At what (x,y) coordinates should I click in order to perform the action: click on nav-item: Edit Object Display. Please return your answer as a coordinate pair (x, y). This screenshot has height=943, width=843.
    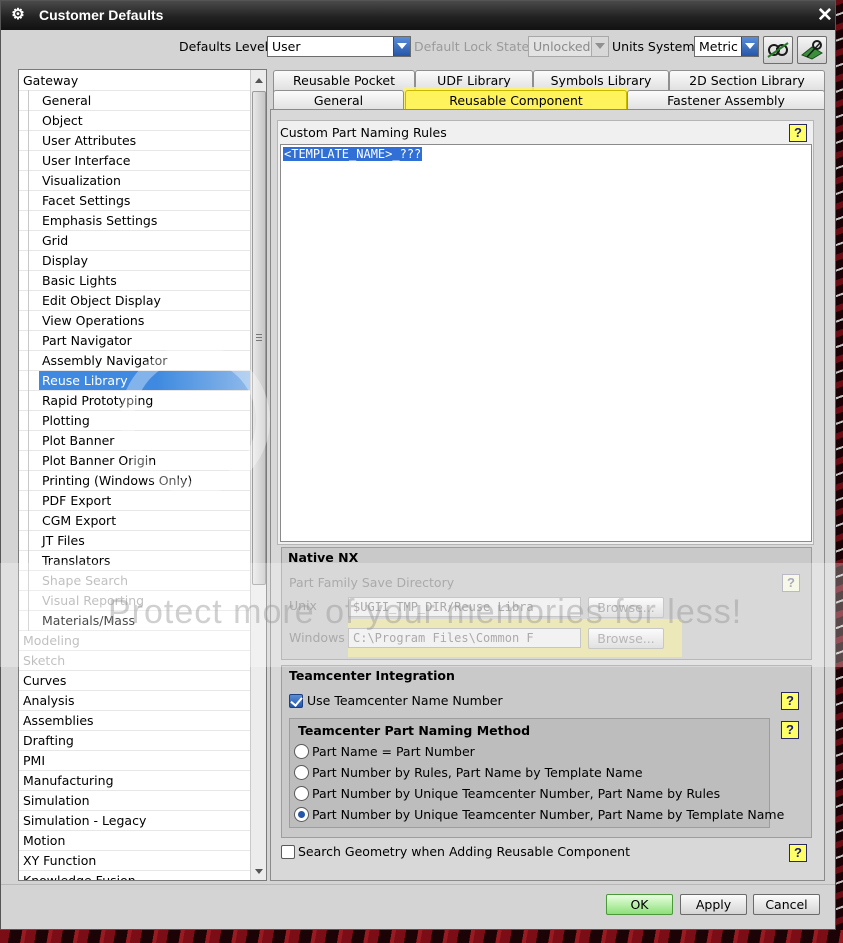
    Looking at the image, I should click on (134, 300).